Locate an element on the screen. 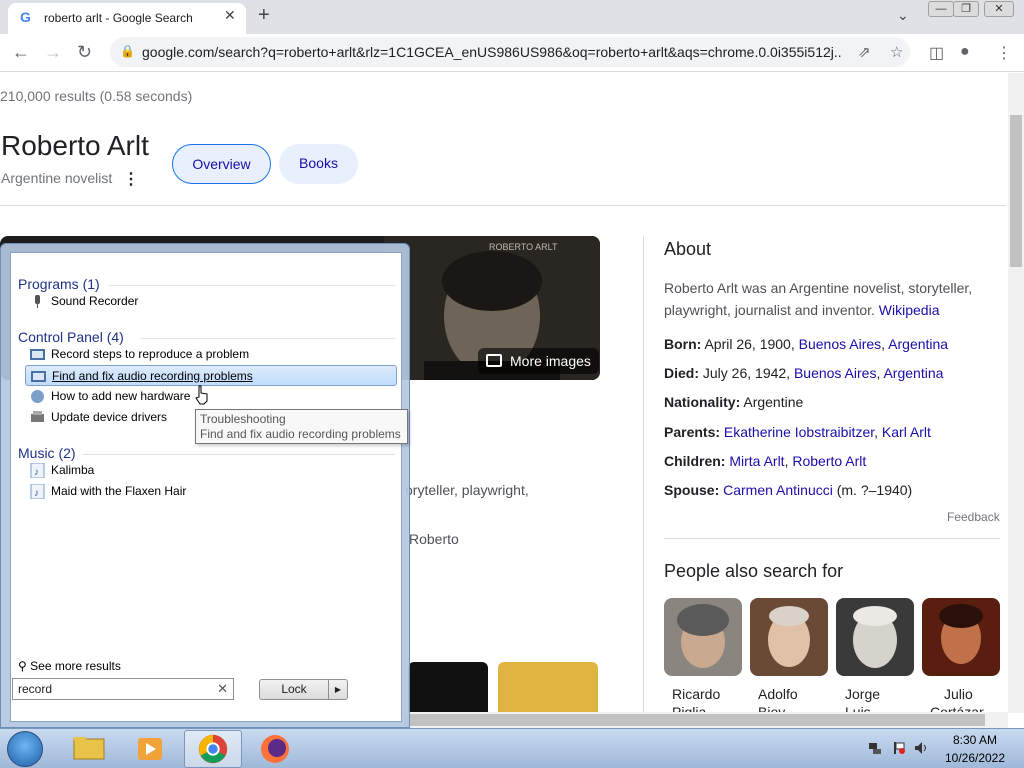 This screenshot has height=768, width=1024. result-stats: 210,000 results (0.58 seconds) is located at coordinates (96, 96).